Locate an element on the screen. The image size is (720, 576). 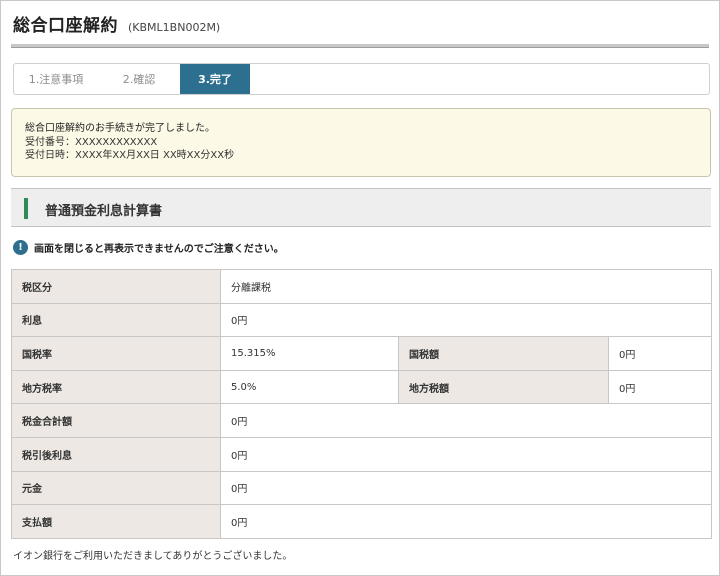
receipt-number: 受付番号：XXXXXXXXXXXX is located at coordinates (91, 142).